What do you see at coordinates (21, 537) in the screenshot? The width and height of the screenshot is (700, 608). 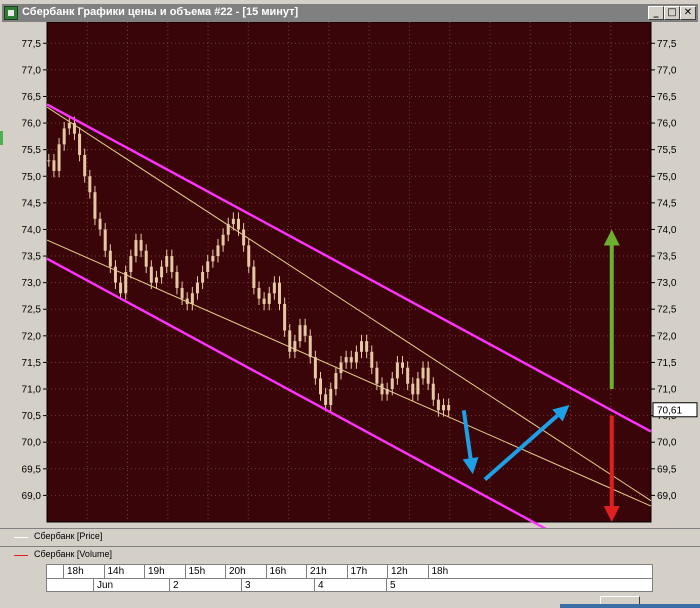 I see `legend-price-swatch` at bounding box center [21, 537].